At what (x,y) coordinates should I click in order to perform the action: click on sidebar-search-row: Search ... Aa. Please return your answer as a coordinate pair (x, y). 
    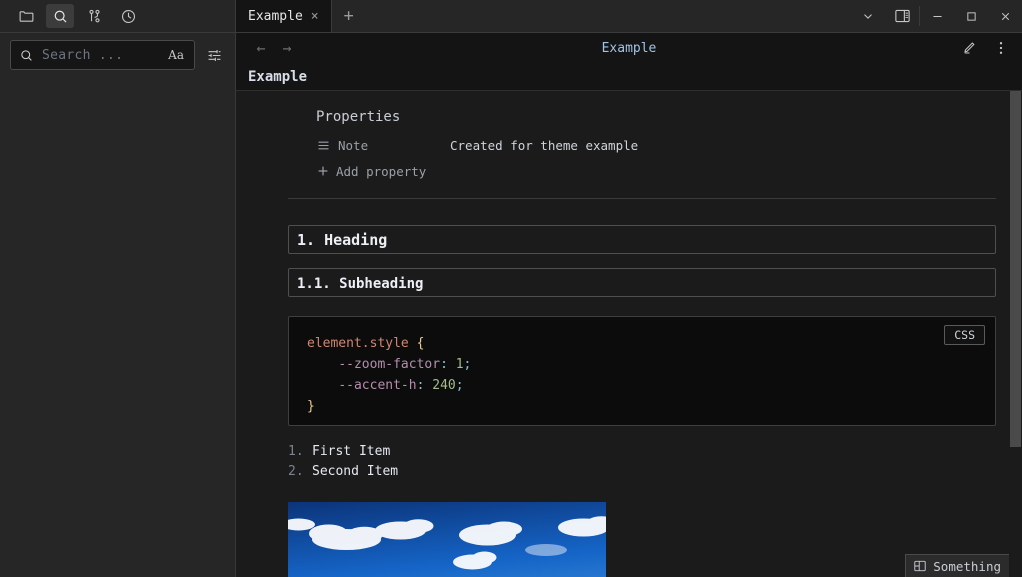
    Looking at the image, I should click on (117, 55).